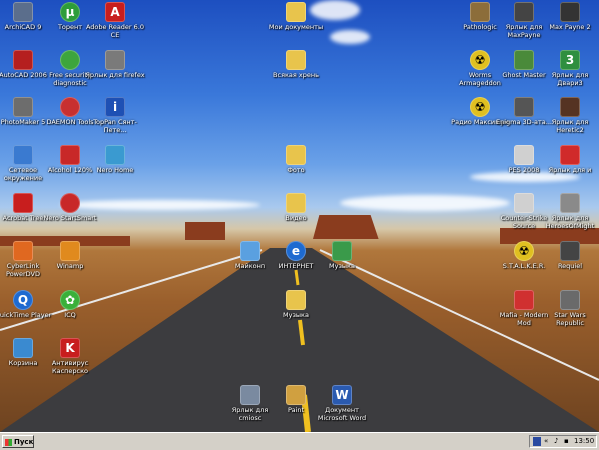  I want to click on pes-icon, so click(524, 155).